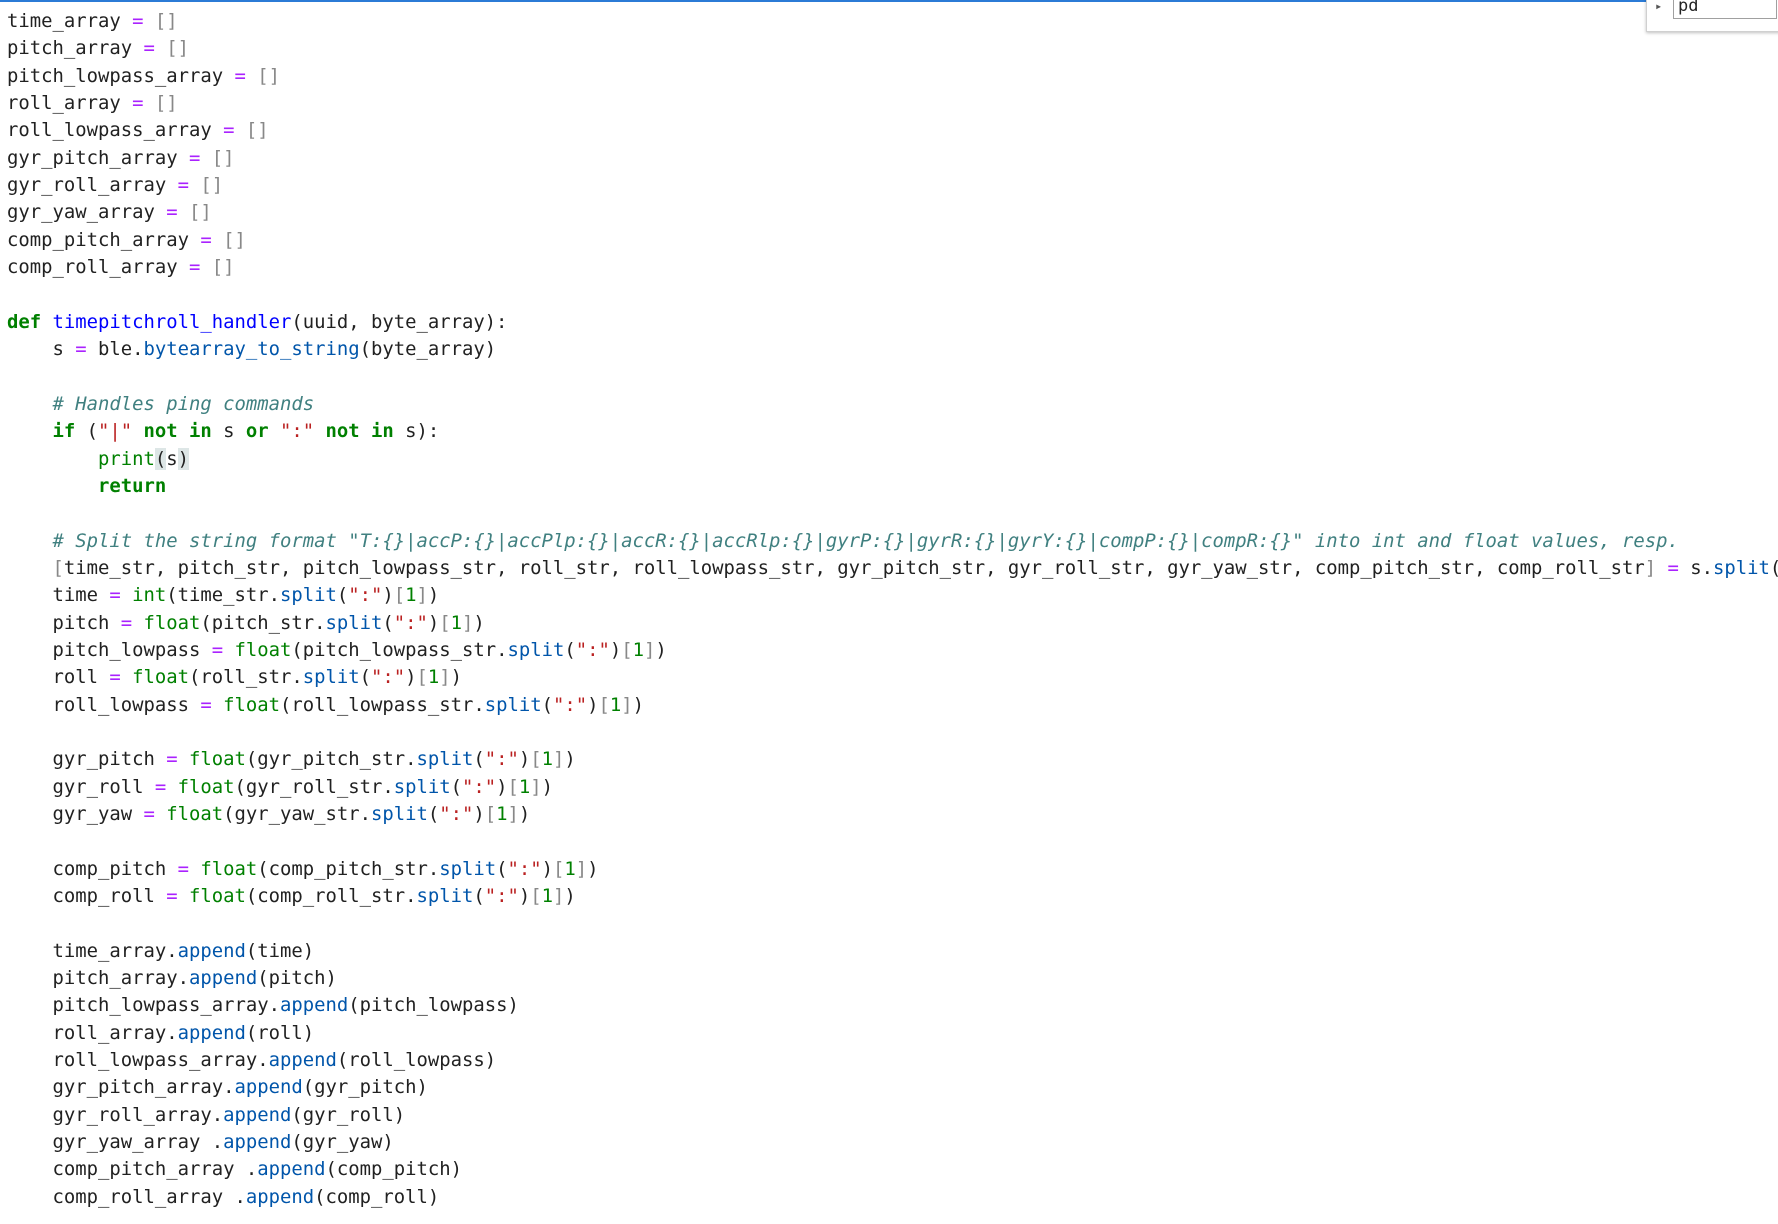 This screenshot has width=1778, height=1224. Describe the element at coordinates (433, 1005) in the screenshot. I see `append-arg: pitch_lowpass` at that location.